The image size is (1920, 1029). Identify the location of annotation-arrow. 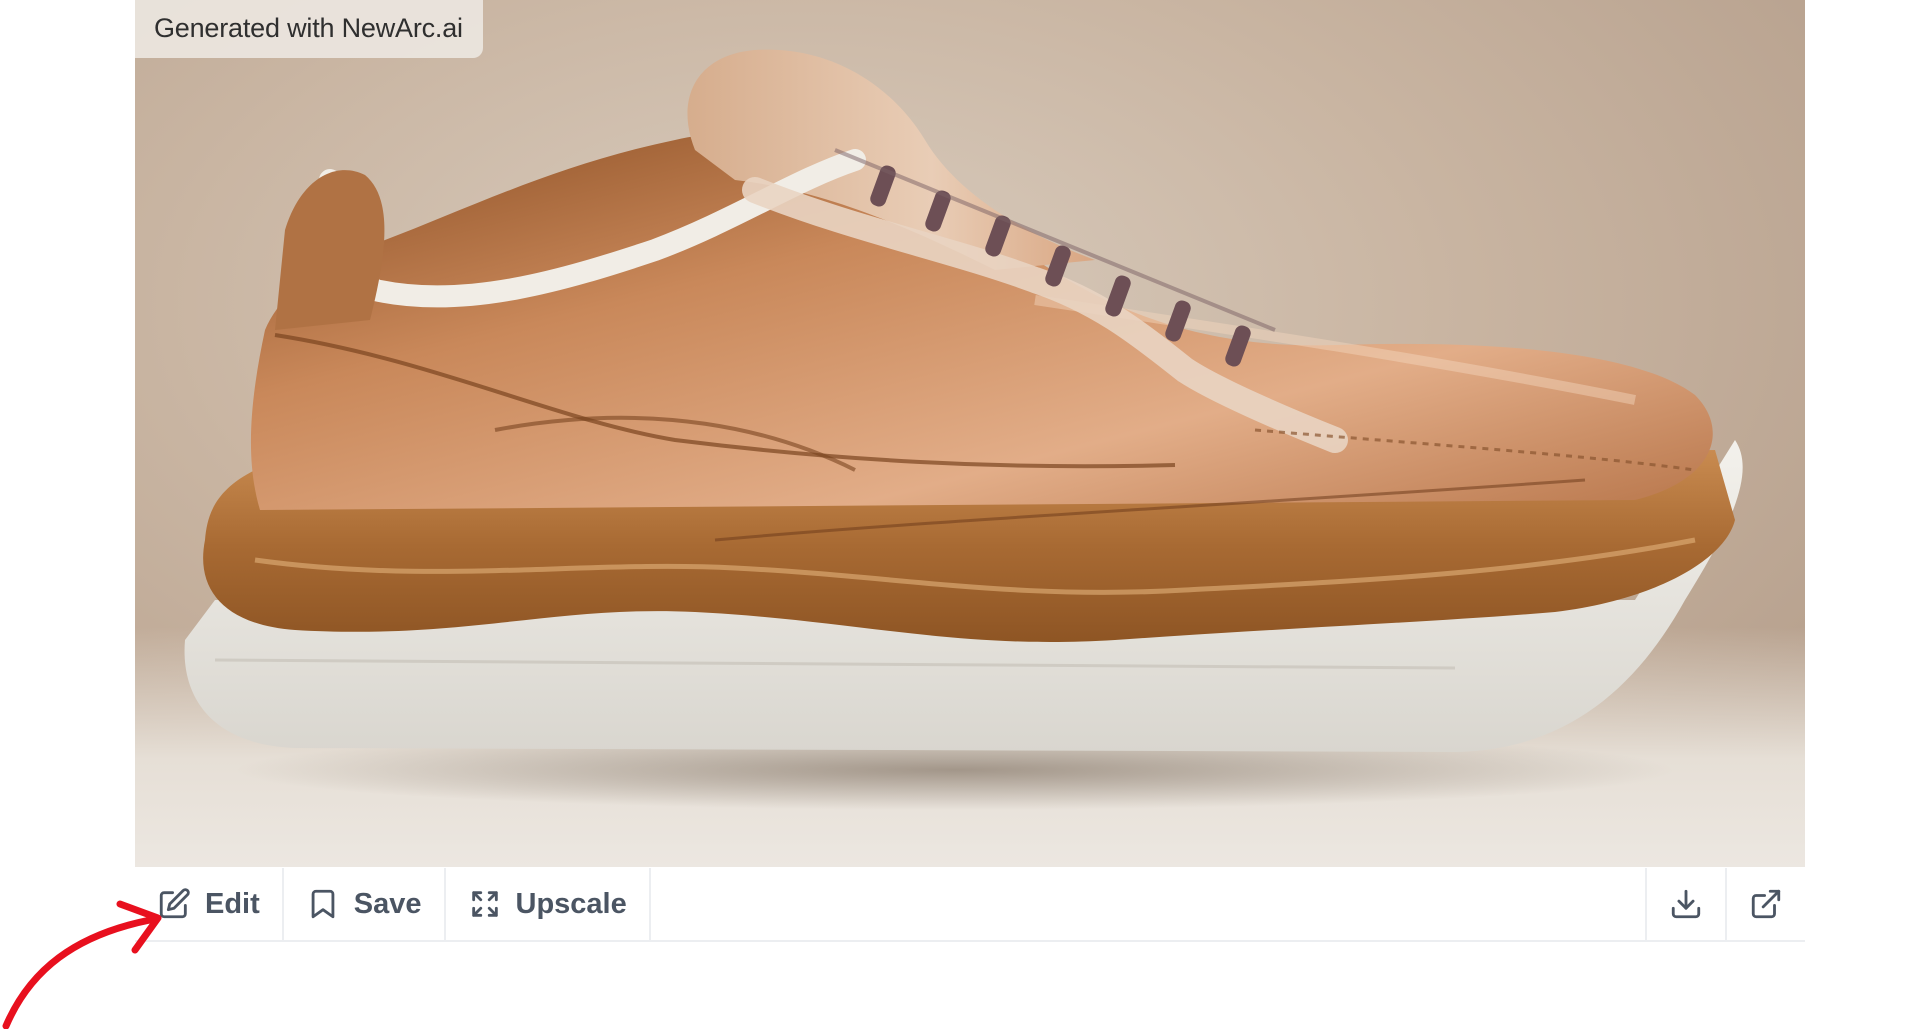
(82, 964).